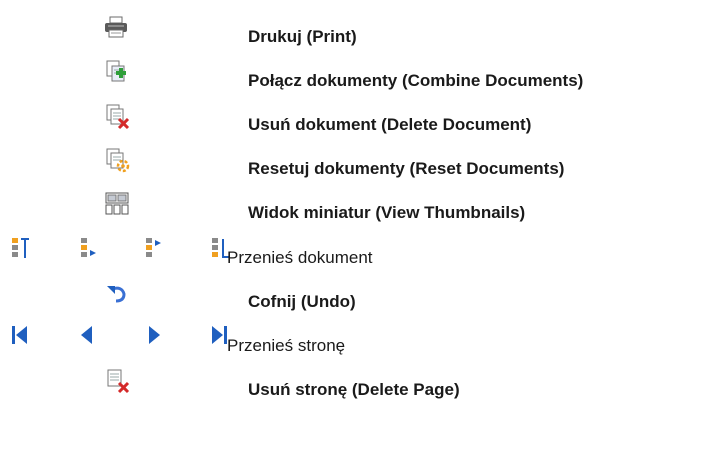 The width and height of the screenshot is (727, 465). I want to click on move-to-top-icon, so click(21, 250).